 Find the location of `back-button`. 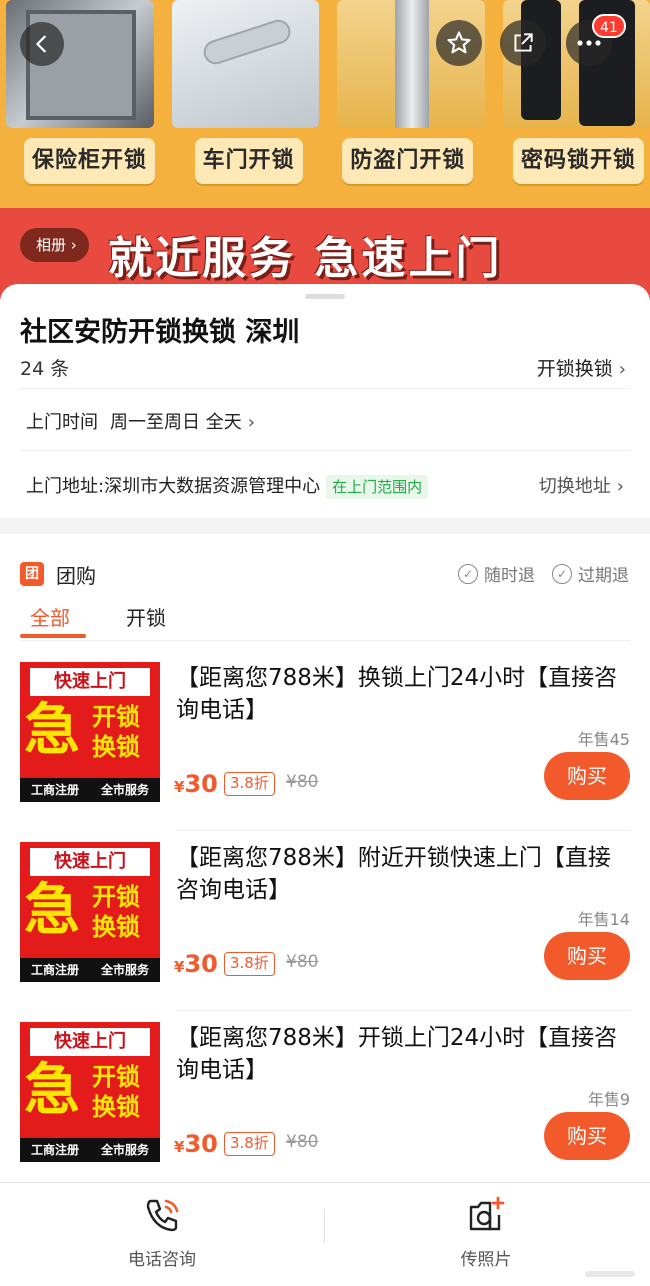

back-button is located at coordinates (42, 44).